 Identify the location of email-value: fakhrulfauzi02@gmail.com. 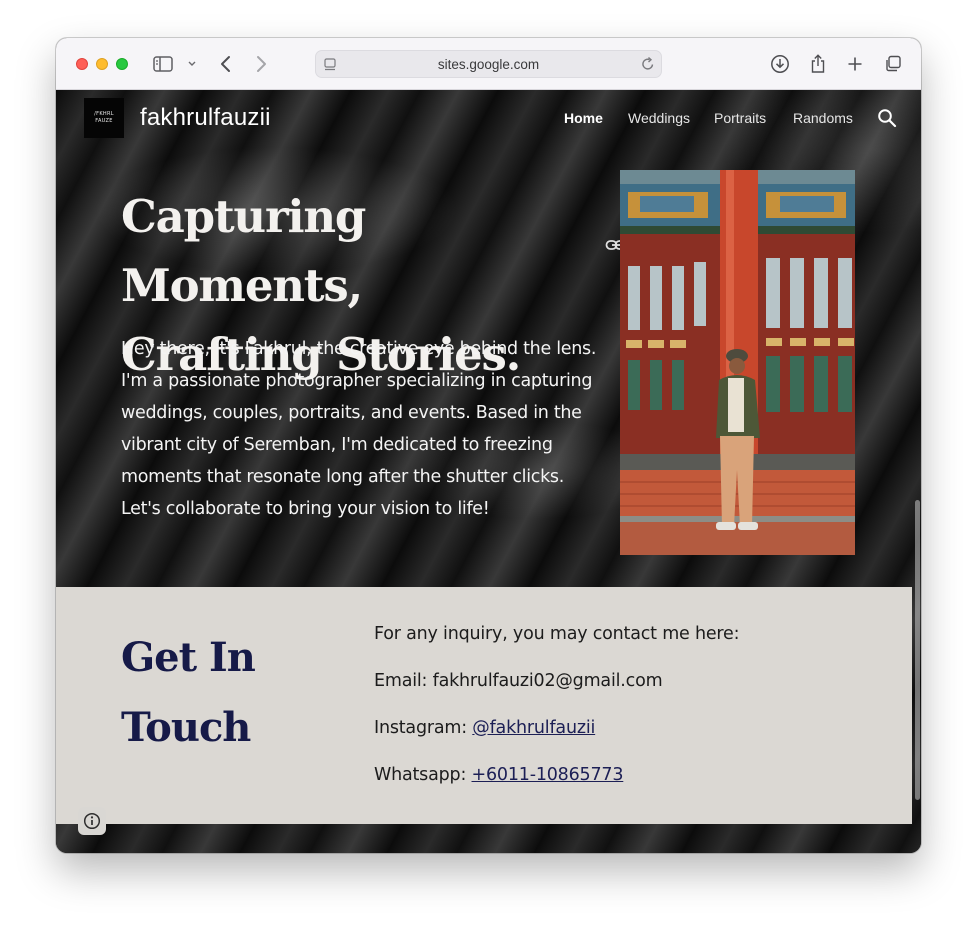
(547, 681).